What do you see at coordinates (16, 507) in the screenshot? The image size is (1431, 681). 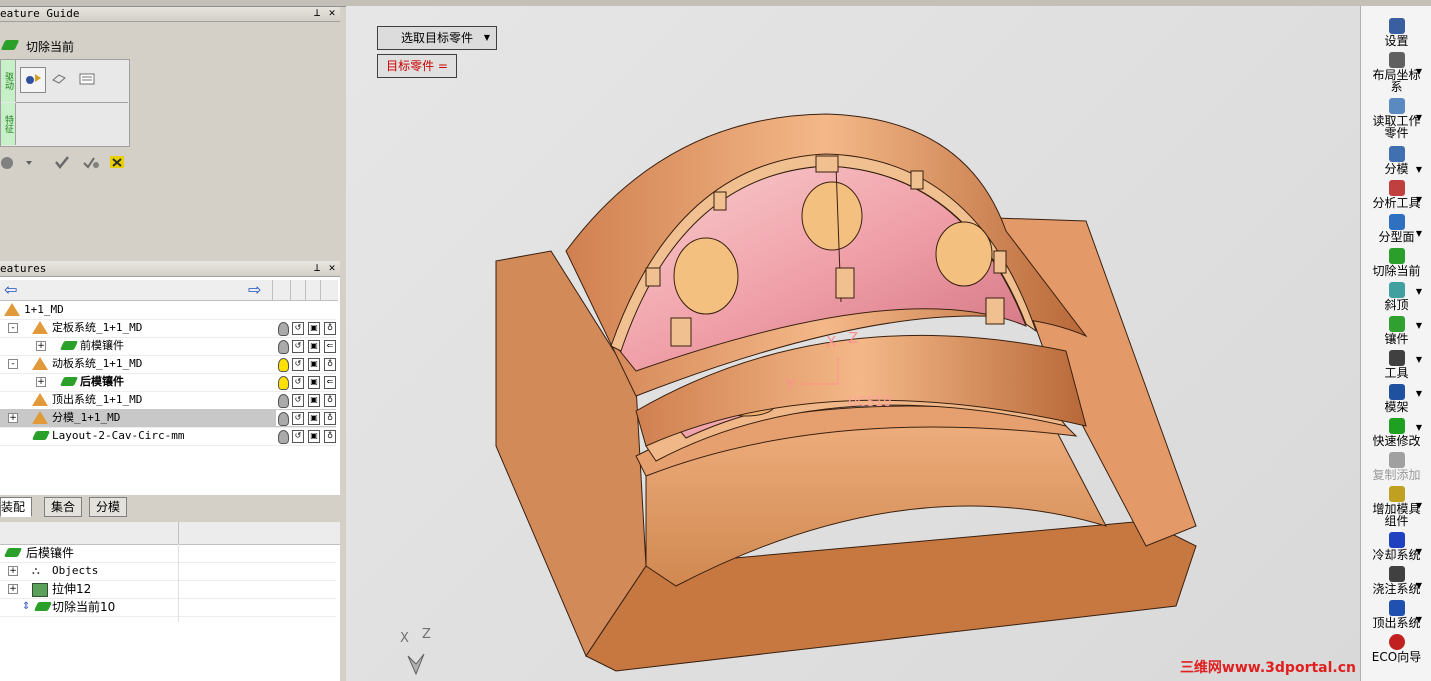 I see `tab-assembly: 装配` at bounding box center [16, 507].